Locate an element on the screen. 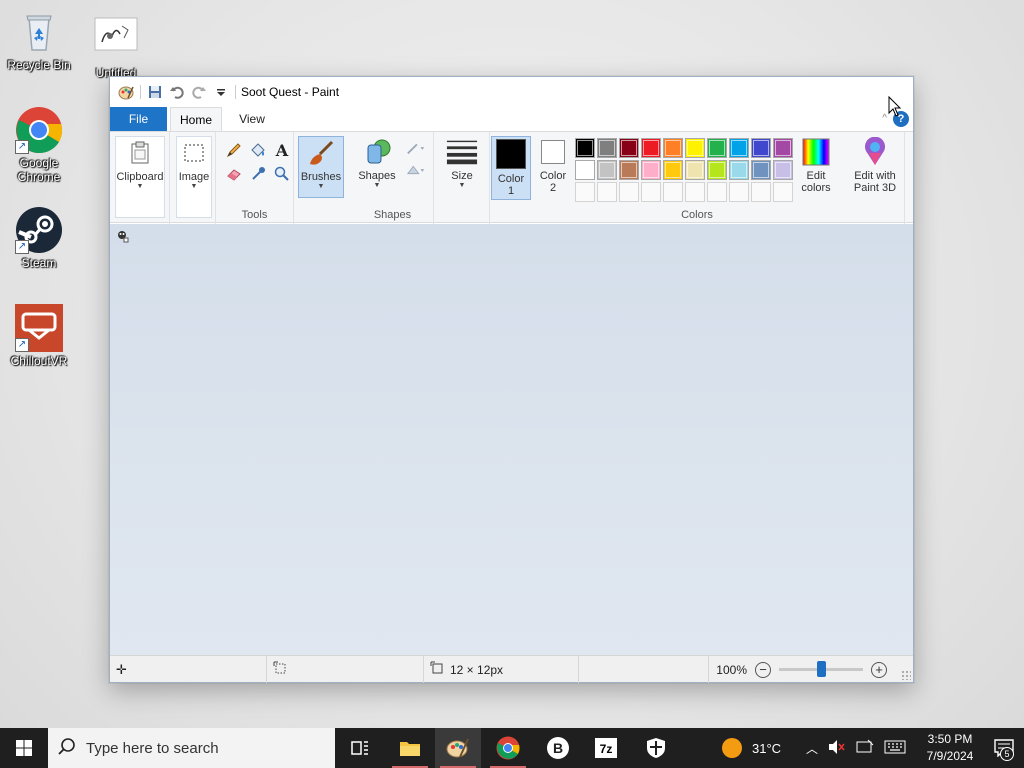 Image resolution: width=1024 pixels, height=768 pixels. zoom-slider is located at coordinates (821, 669).